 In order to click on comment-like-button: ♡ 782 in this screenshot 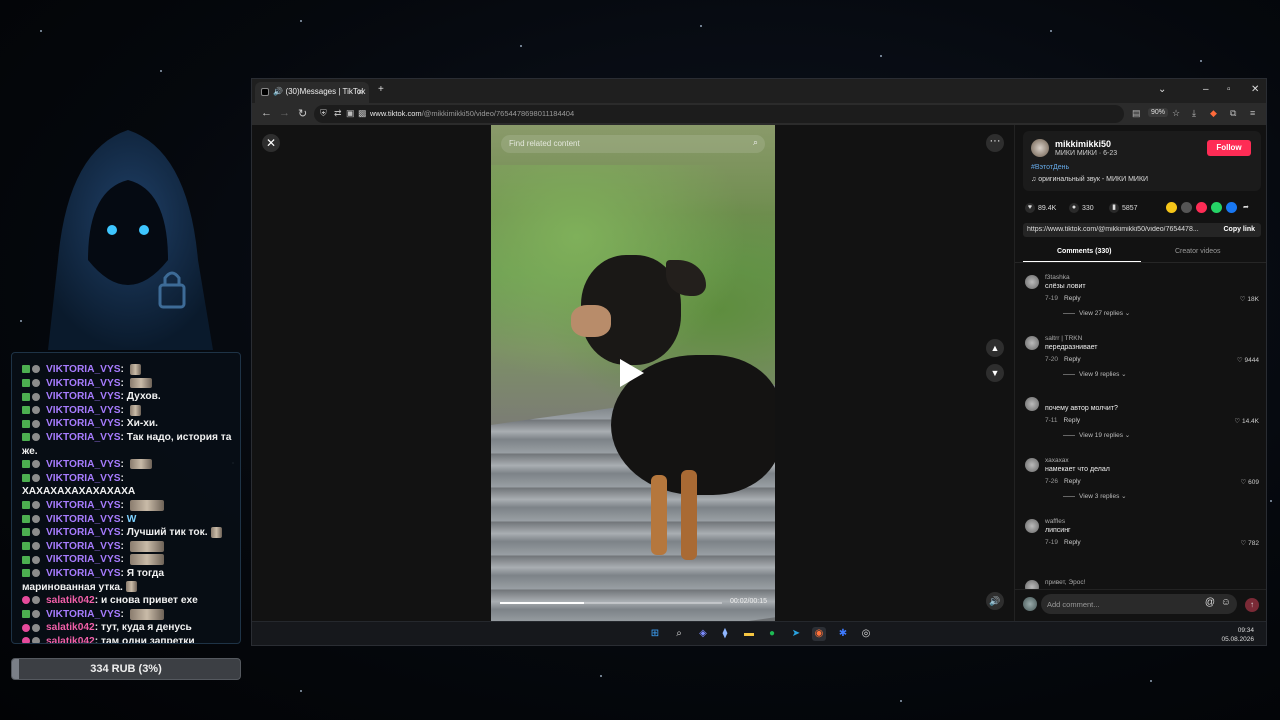, I will do `click(1250, 543)`.